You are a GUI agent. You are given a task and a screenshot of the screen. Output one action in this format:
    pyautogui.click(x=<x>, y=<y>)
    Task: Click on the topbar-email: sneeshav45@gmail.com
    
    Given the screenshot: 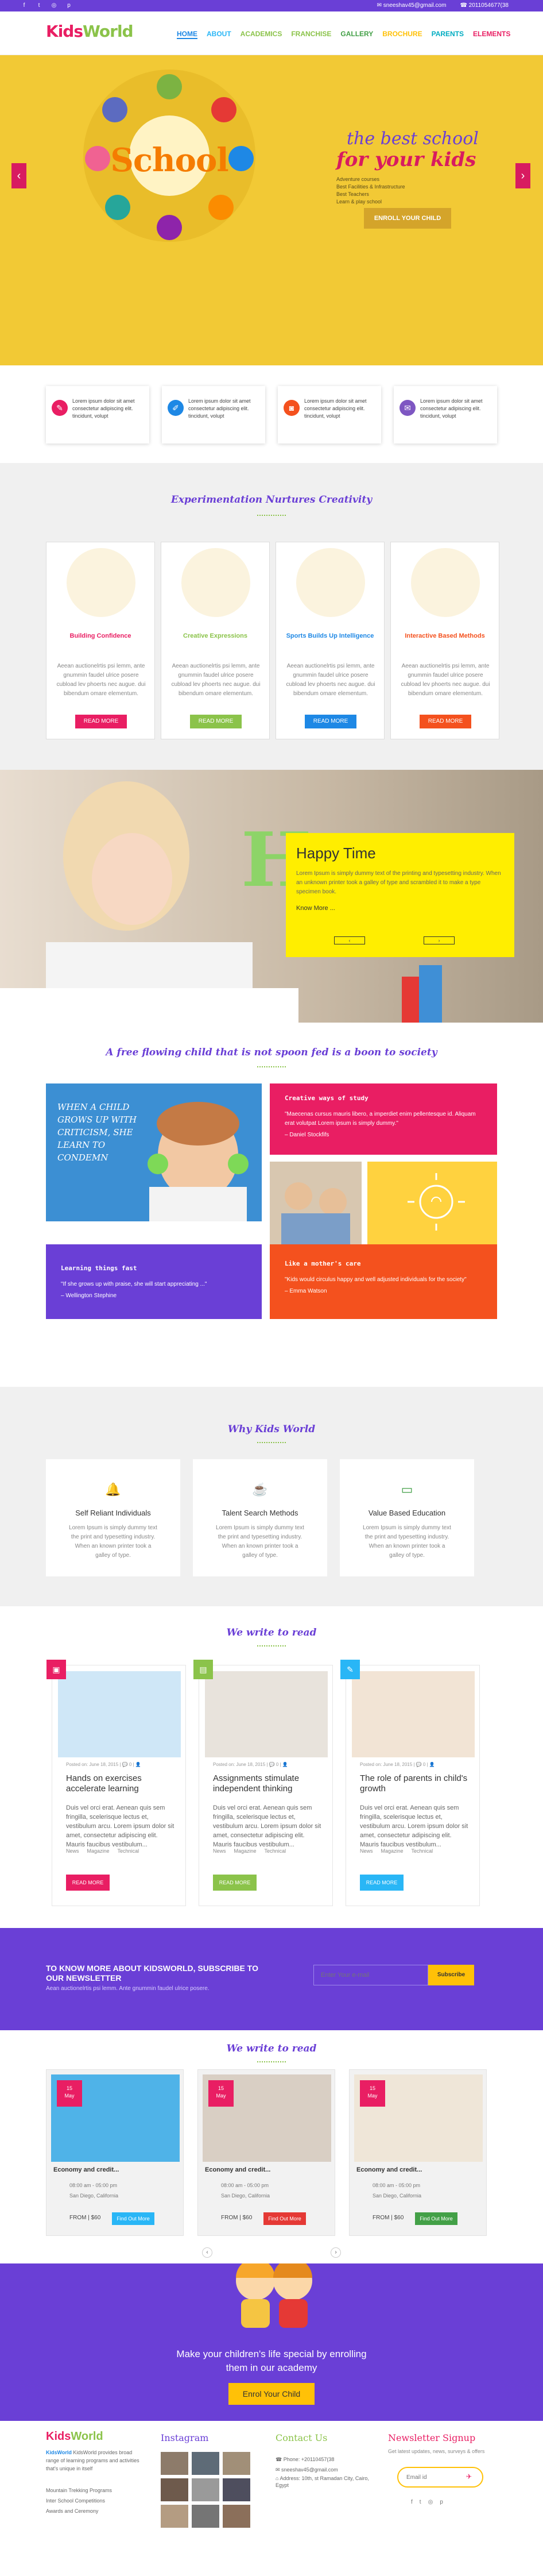 What is the action you would take?
    pyautogui.click(x=415, y=6)
    